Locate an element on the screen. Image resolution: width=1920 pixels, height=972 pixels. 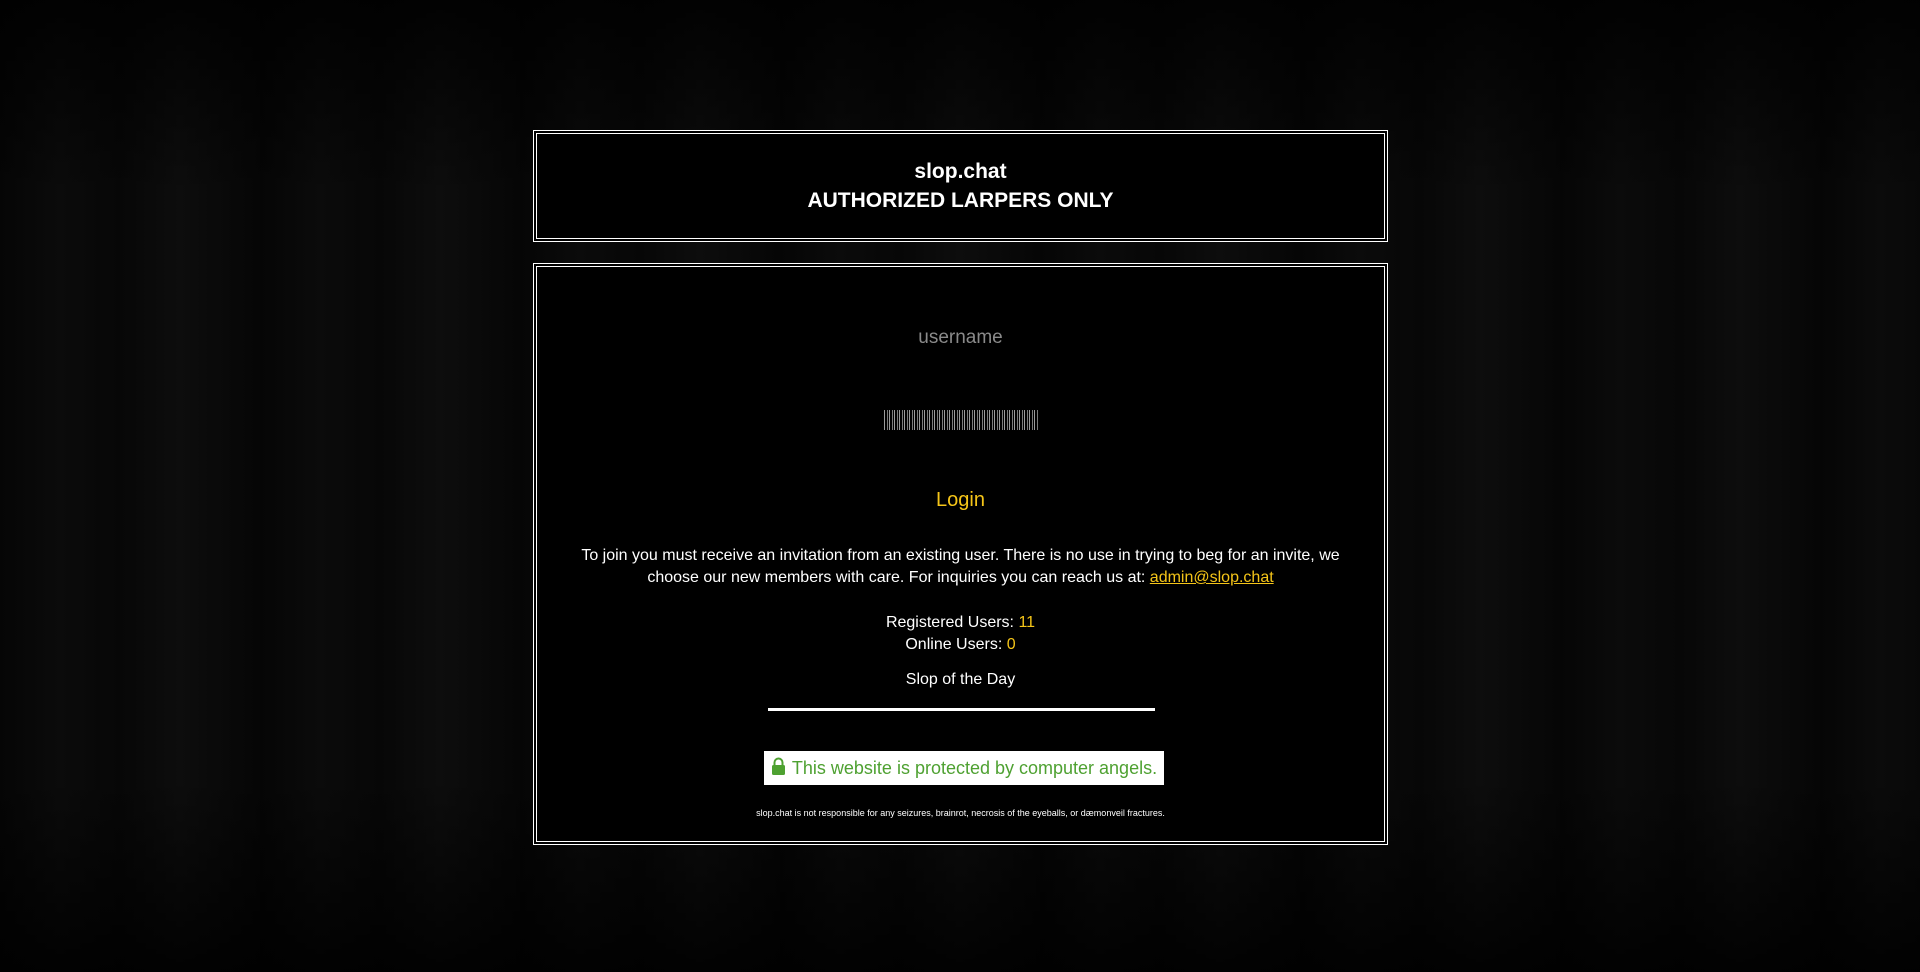
lock-icon is located at coordinates (778, 768).